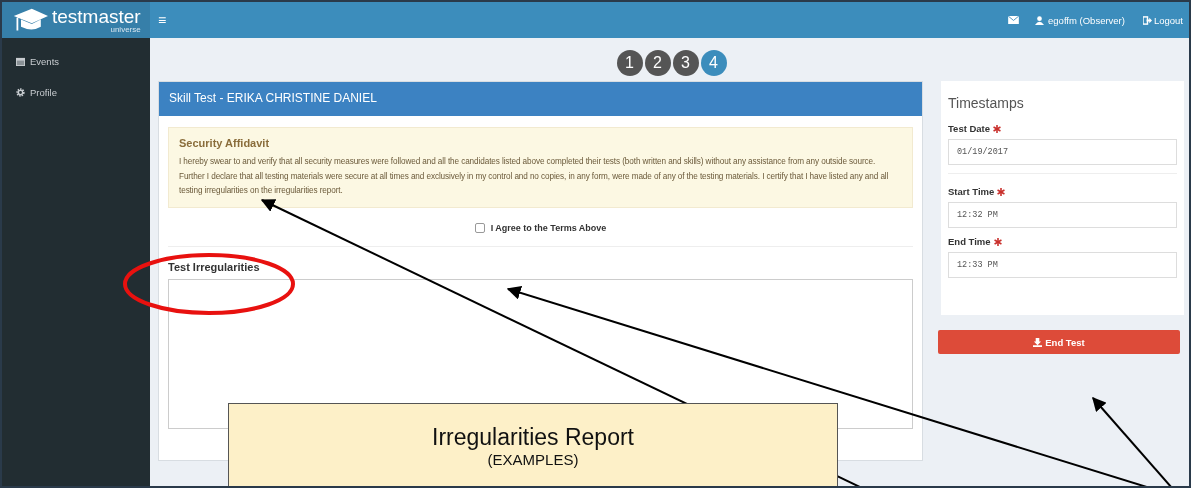  What do you see at coordinates (1014, 20) in the screenshot?
I see `mail-icon` at bounding box center [1014, 20].